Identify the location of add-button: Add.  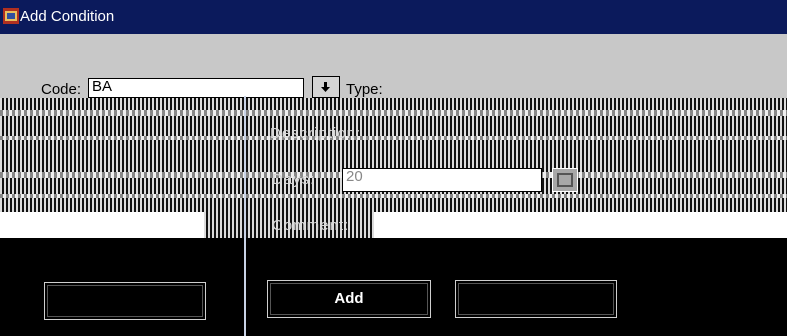
(349, 299).